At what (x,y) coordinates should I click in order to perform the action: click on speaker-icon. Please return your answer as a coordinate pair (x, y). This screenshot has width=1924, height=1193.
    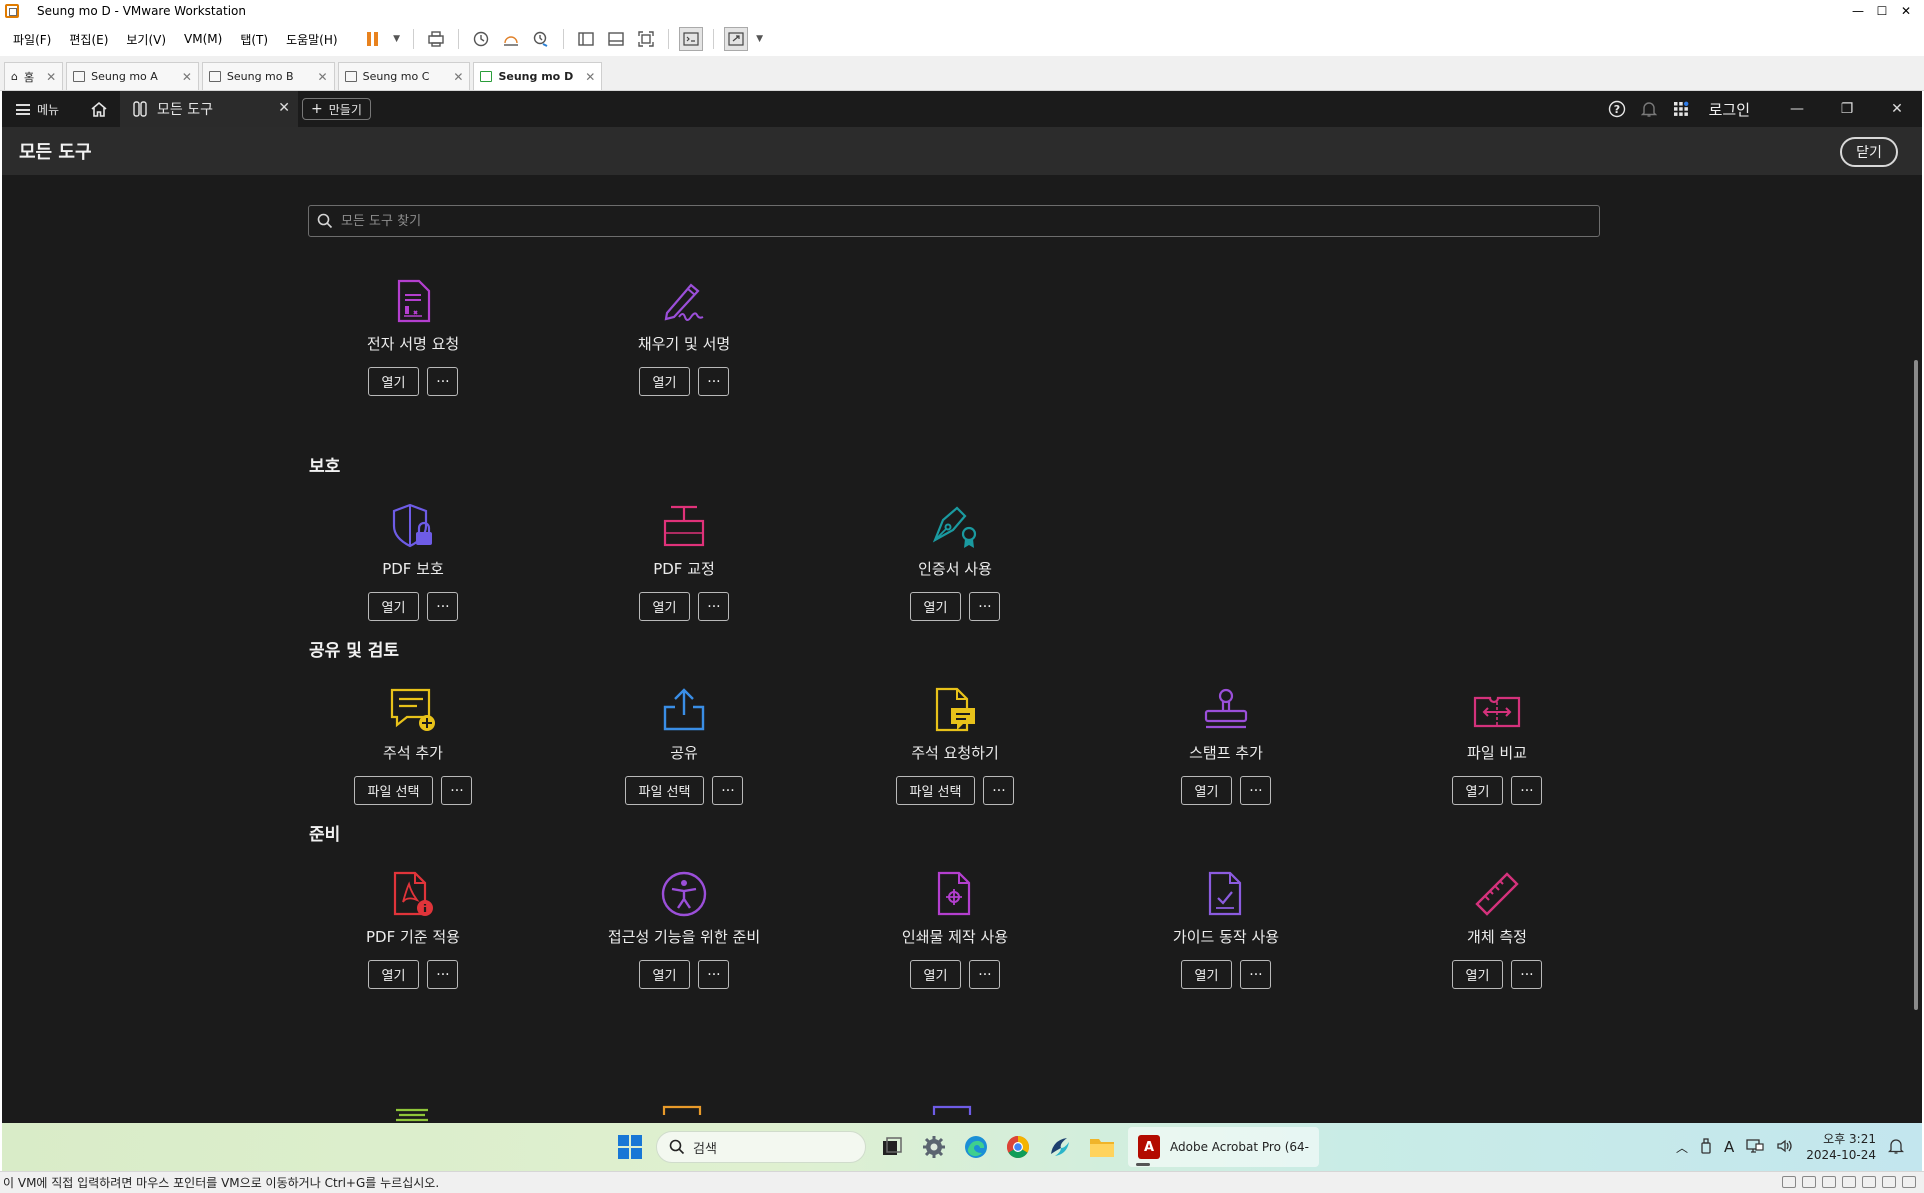
    Looking at the image, I should click on (1785, 1147).